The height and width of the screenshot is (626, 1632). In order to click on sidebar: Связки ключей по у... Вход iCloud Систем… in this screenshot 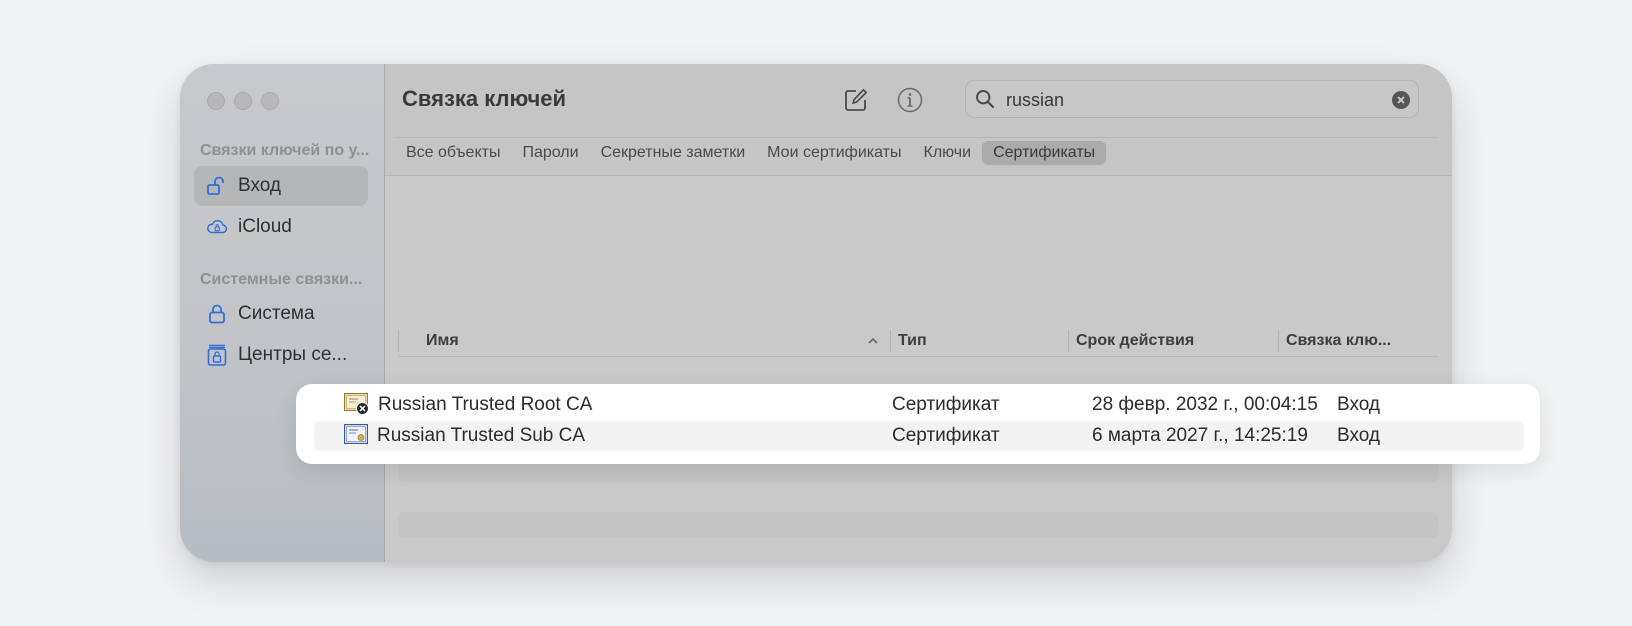, I will do `click(282, 313)`.